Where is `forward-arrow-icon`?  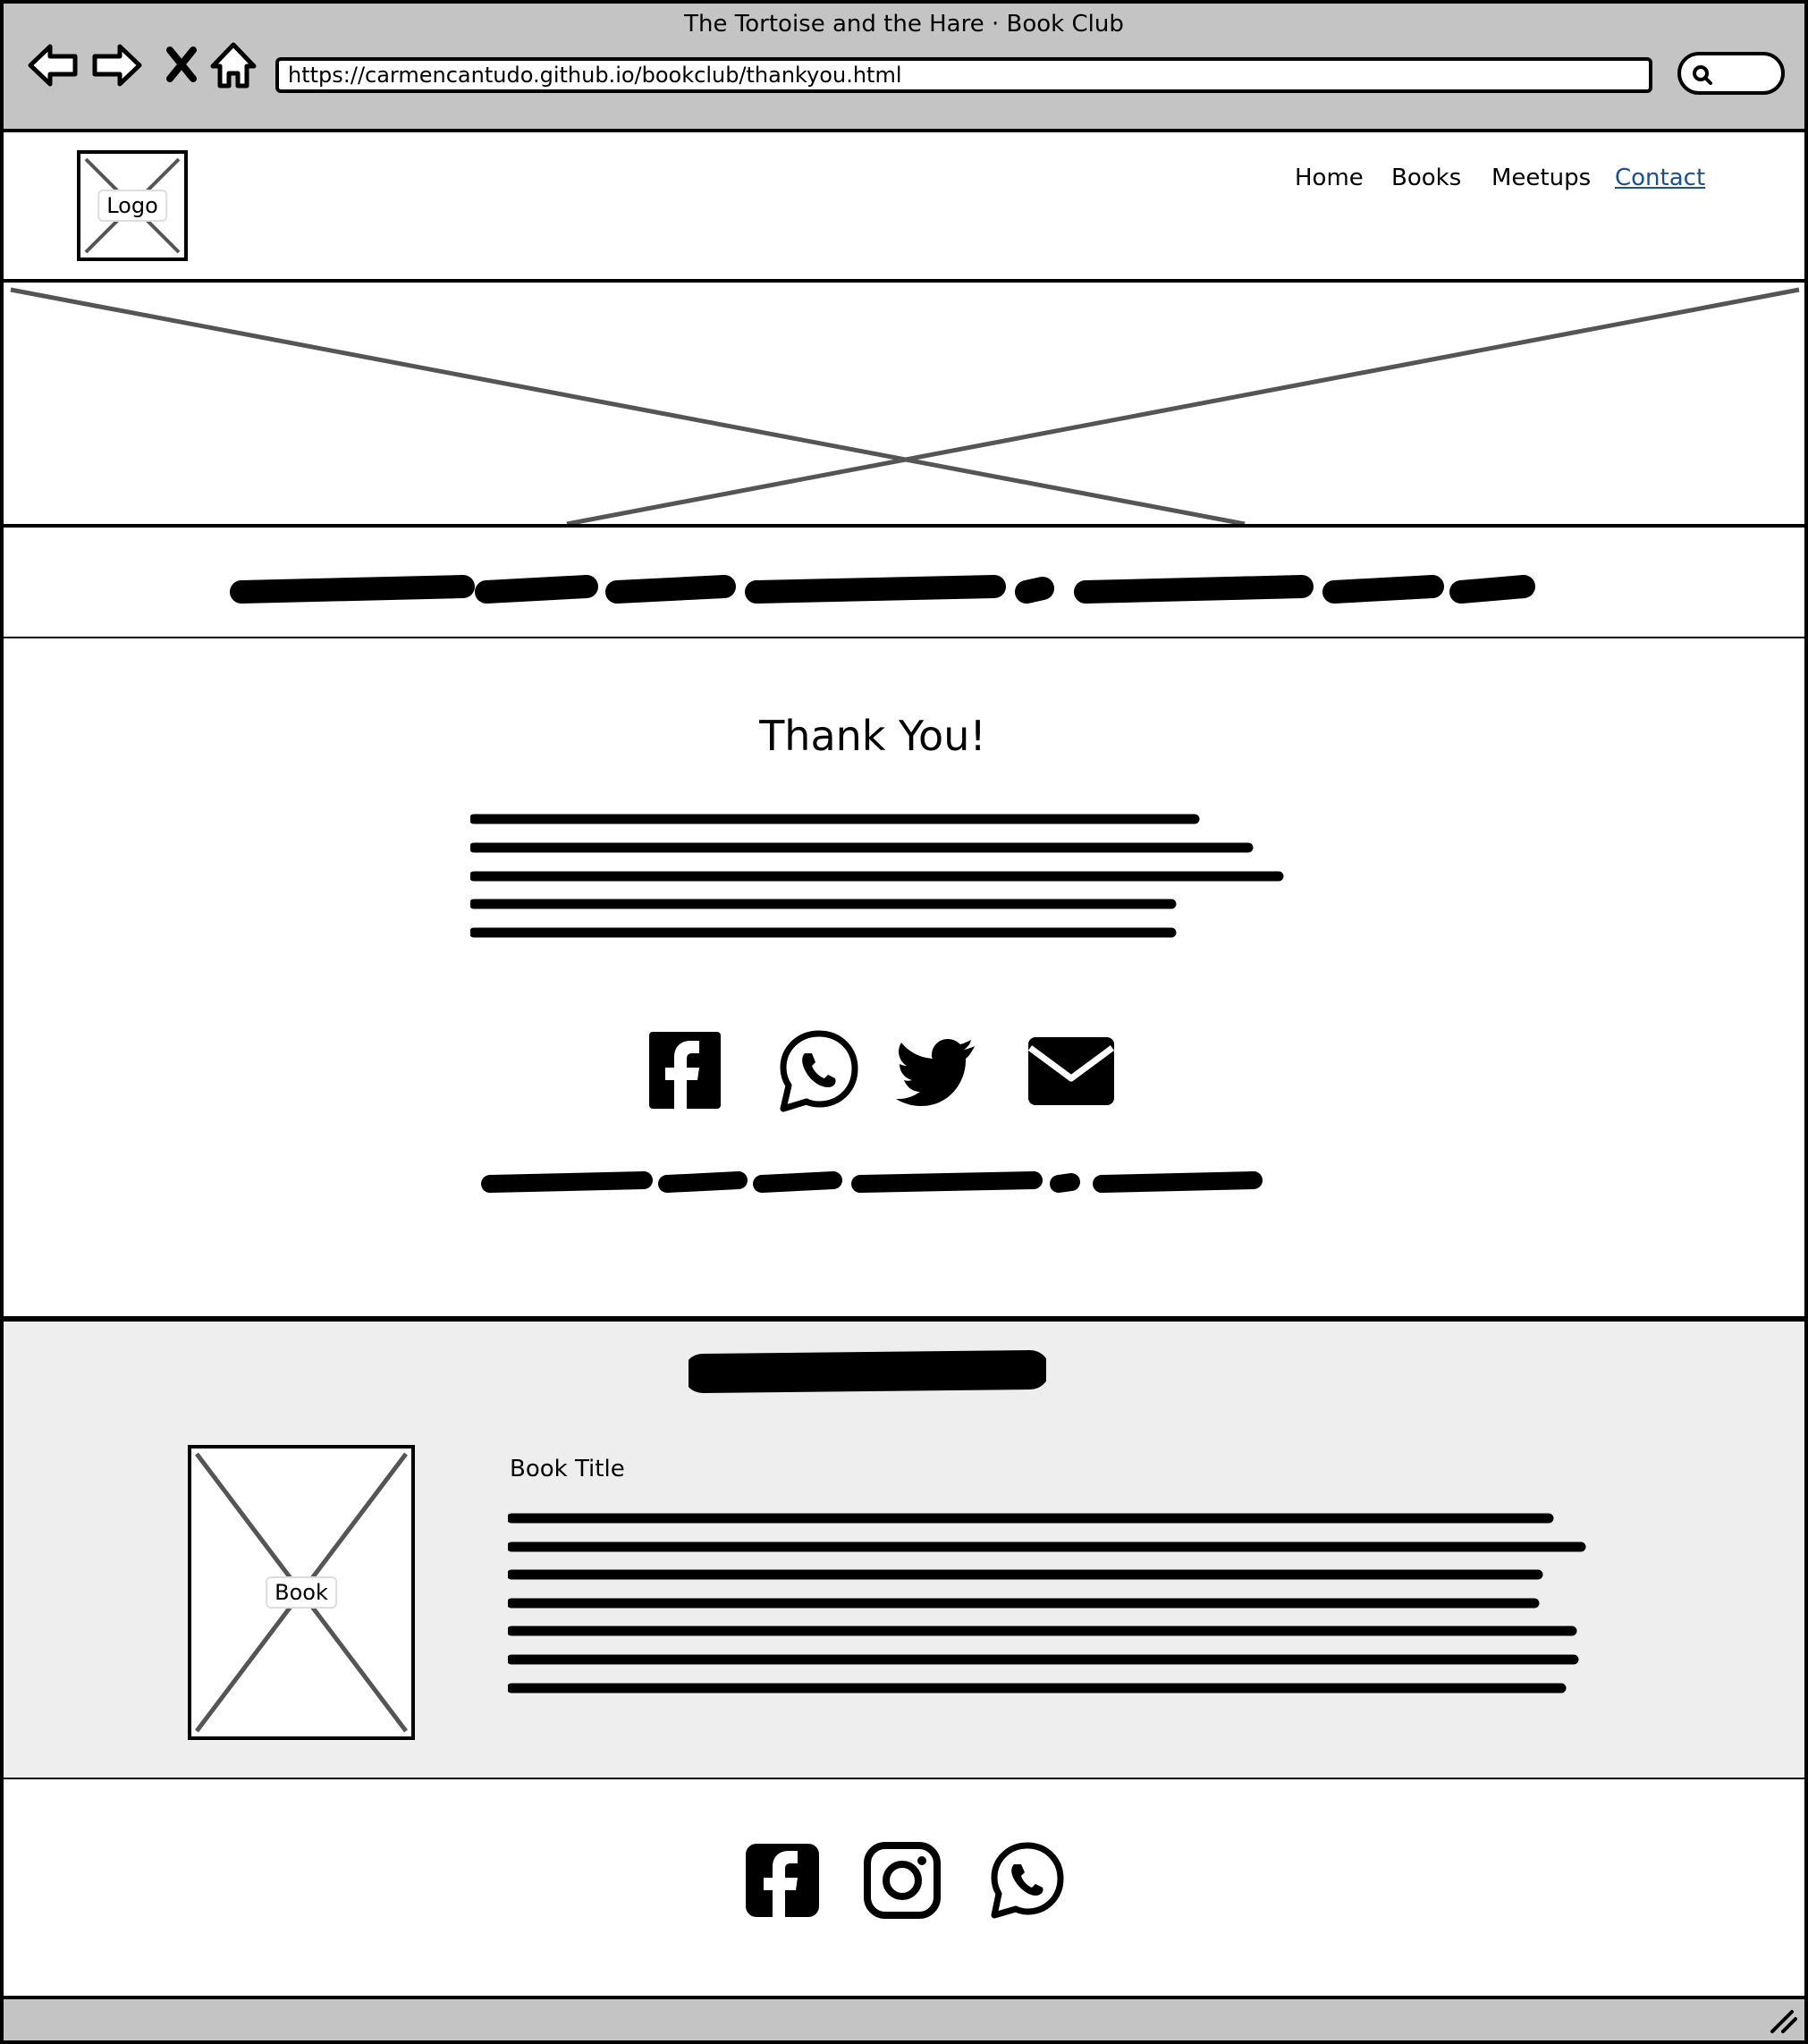
forward-arrow-icon is located at coordinates (117, 65).